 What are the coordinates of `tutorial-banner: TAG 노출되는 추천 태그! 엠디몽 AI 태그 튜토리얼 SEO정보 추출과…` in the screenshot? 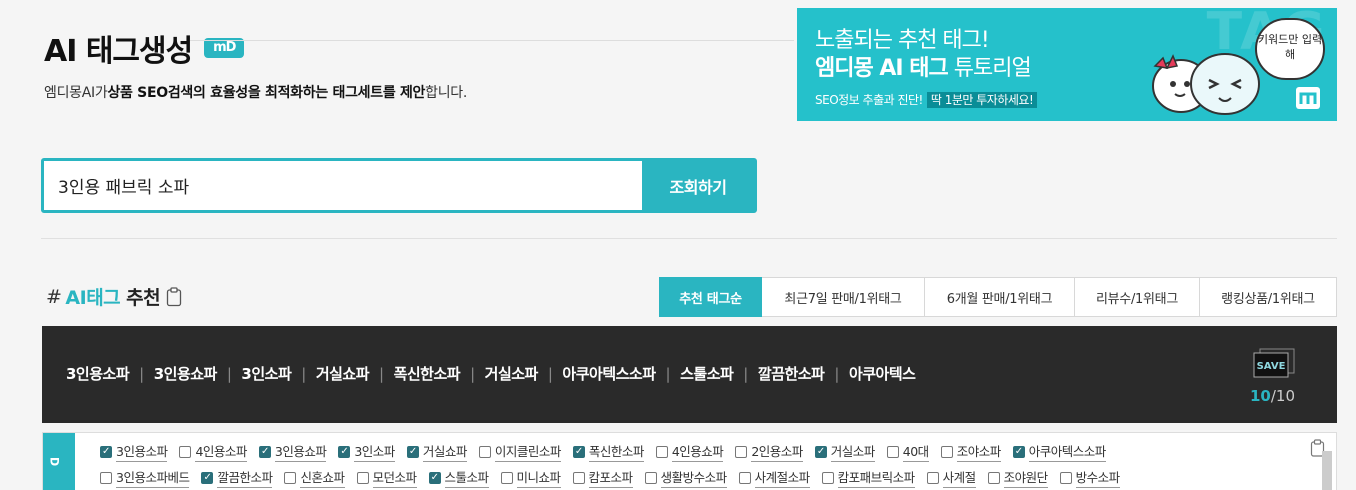 It's located at (1067, 64).